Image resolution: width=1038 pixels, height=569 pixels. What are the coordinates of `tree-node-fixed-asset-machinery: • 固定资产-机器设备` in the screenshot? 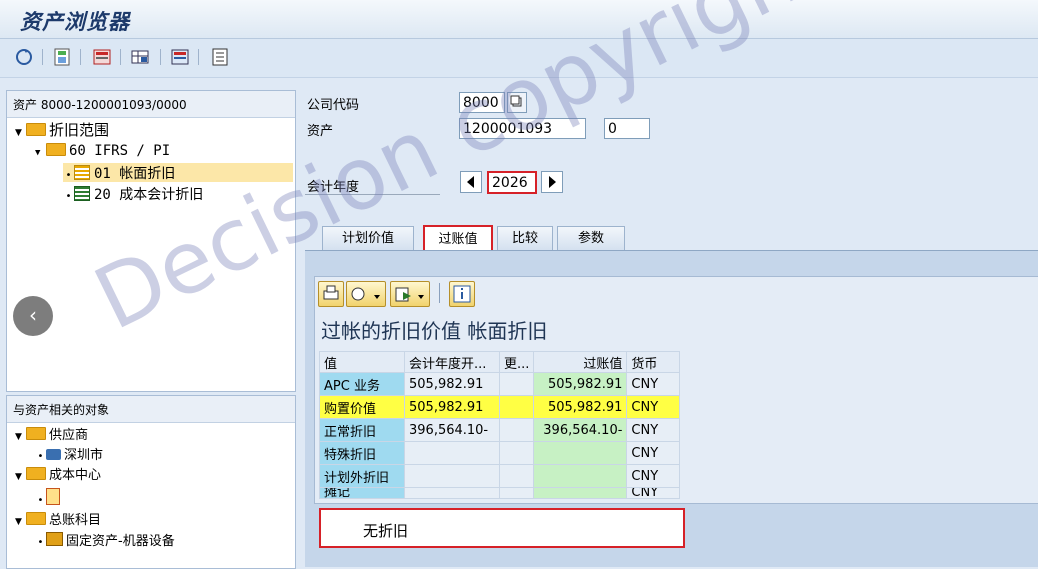 It's located at (105, 540).